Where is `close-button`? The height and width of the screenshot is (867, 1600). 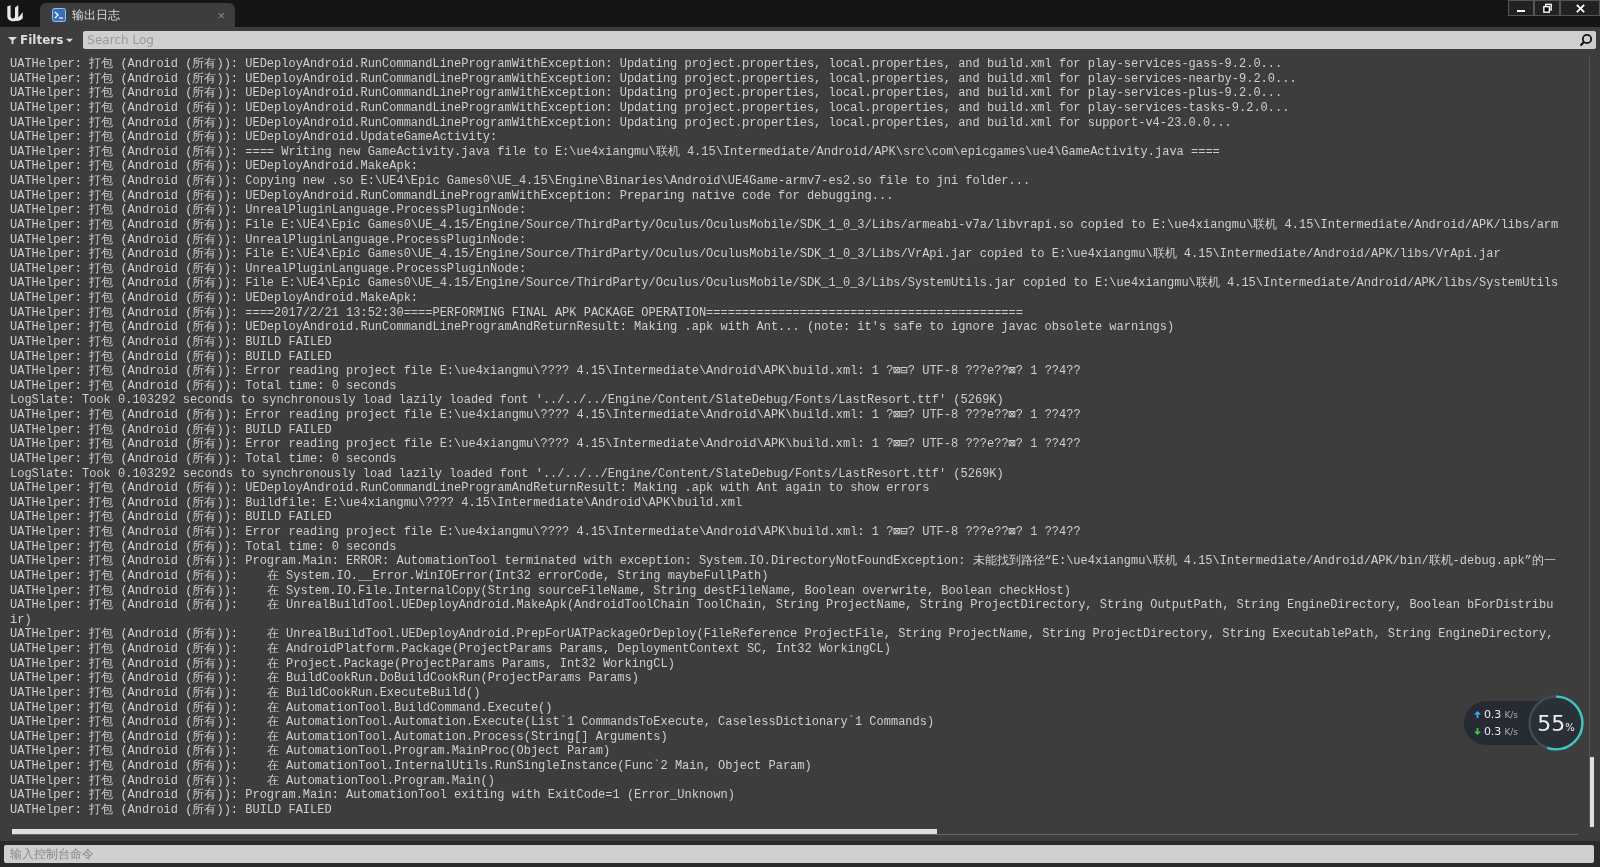
close-button is located at coordinates (1580, 8).